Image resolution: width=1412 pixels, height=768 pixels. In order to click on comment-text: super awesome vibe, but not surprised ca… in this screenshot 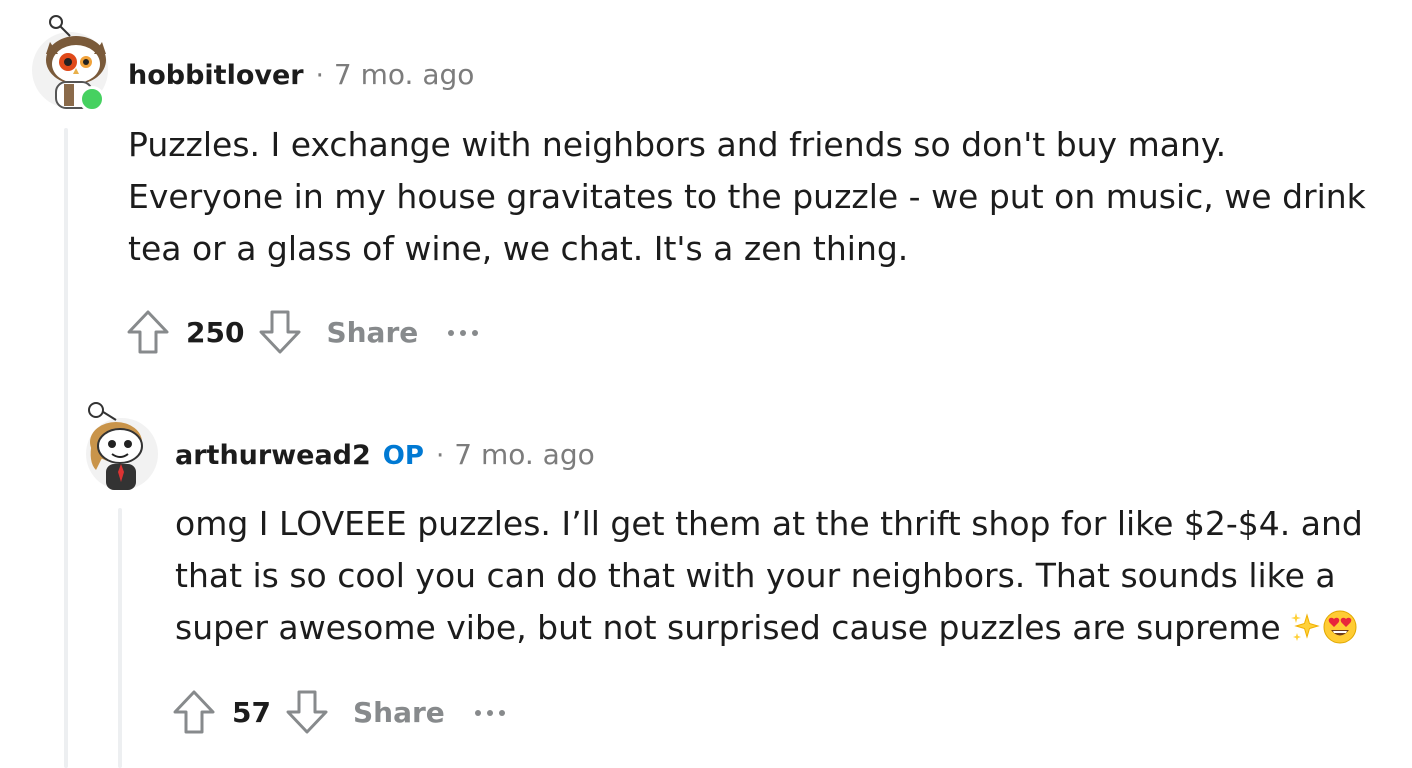, I will do `click(728, 627)`.